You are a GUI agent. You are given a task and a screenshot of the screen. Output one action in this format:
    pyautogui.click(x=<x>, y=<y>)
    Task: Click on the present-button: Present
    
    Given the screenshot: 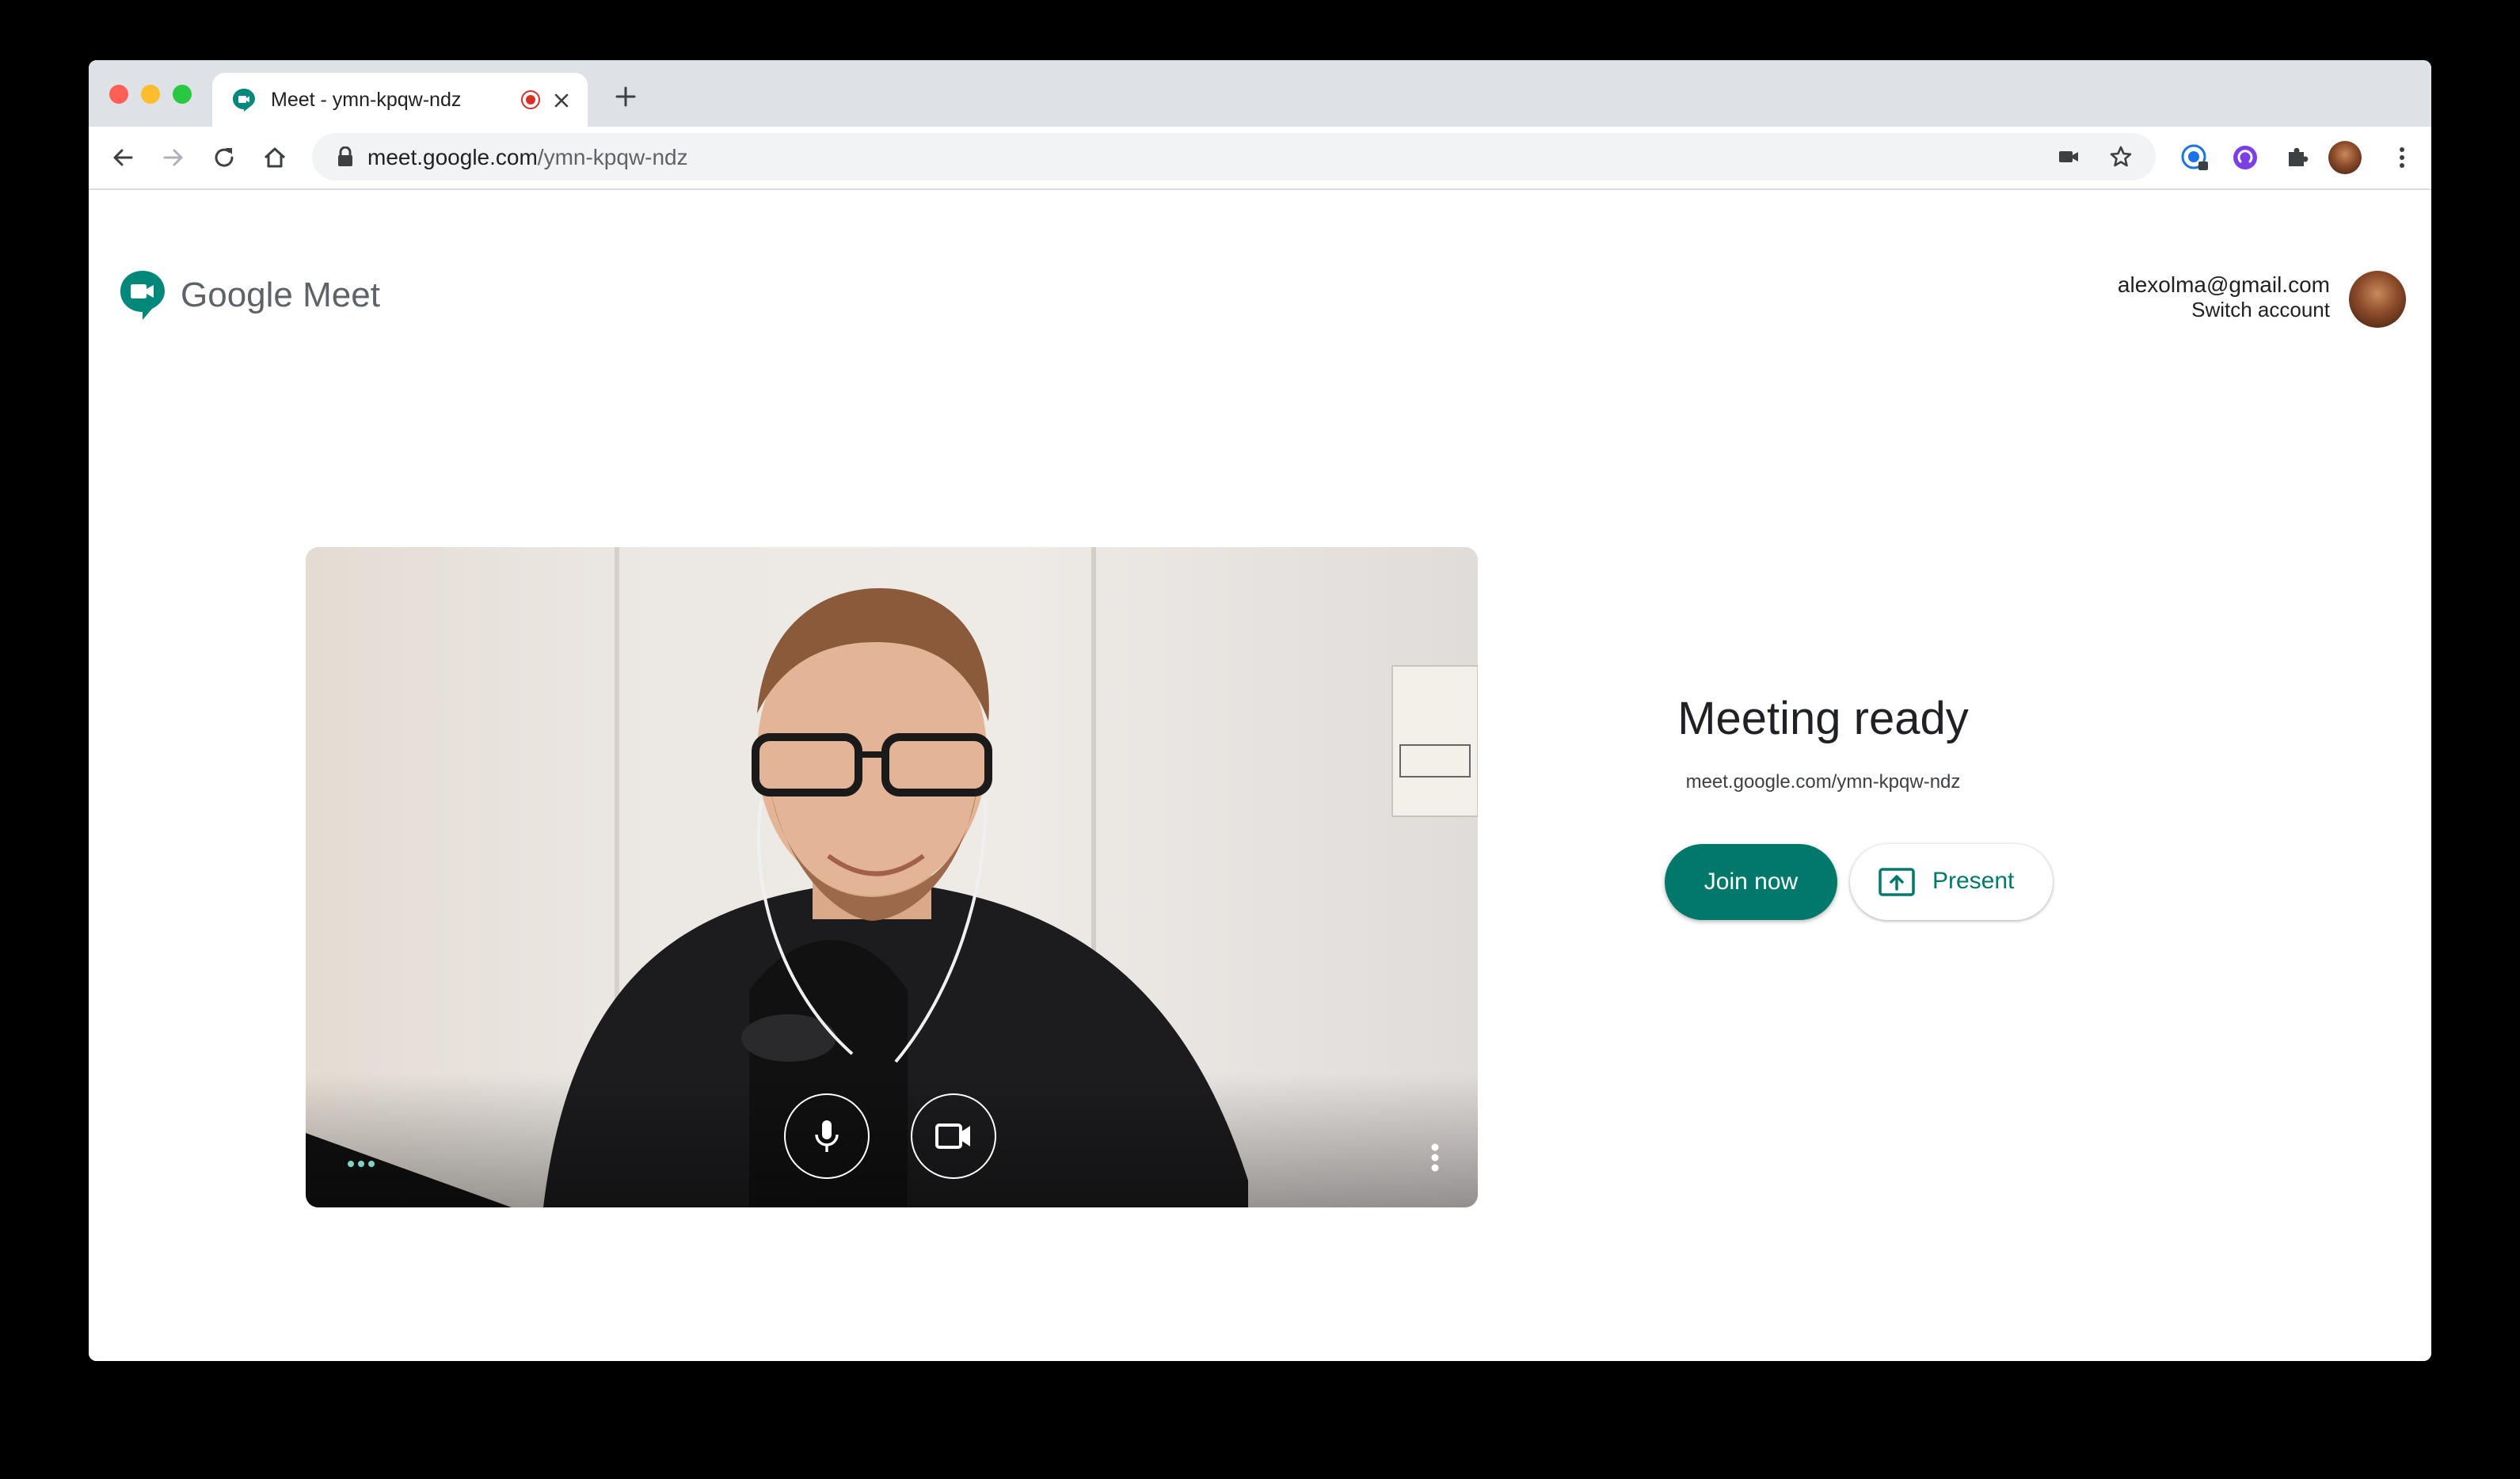 What is the action you would take?
    pyautogui.click(x=1951, y=882)
    